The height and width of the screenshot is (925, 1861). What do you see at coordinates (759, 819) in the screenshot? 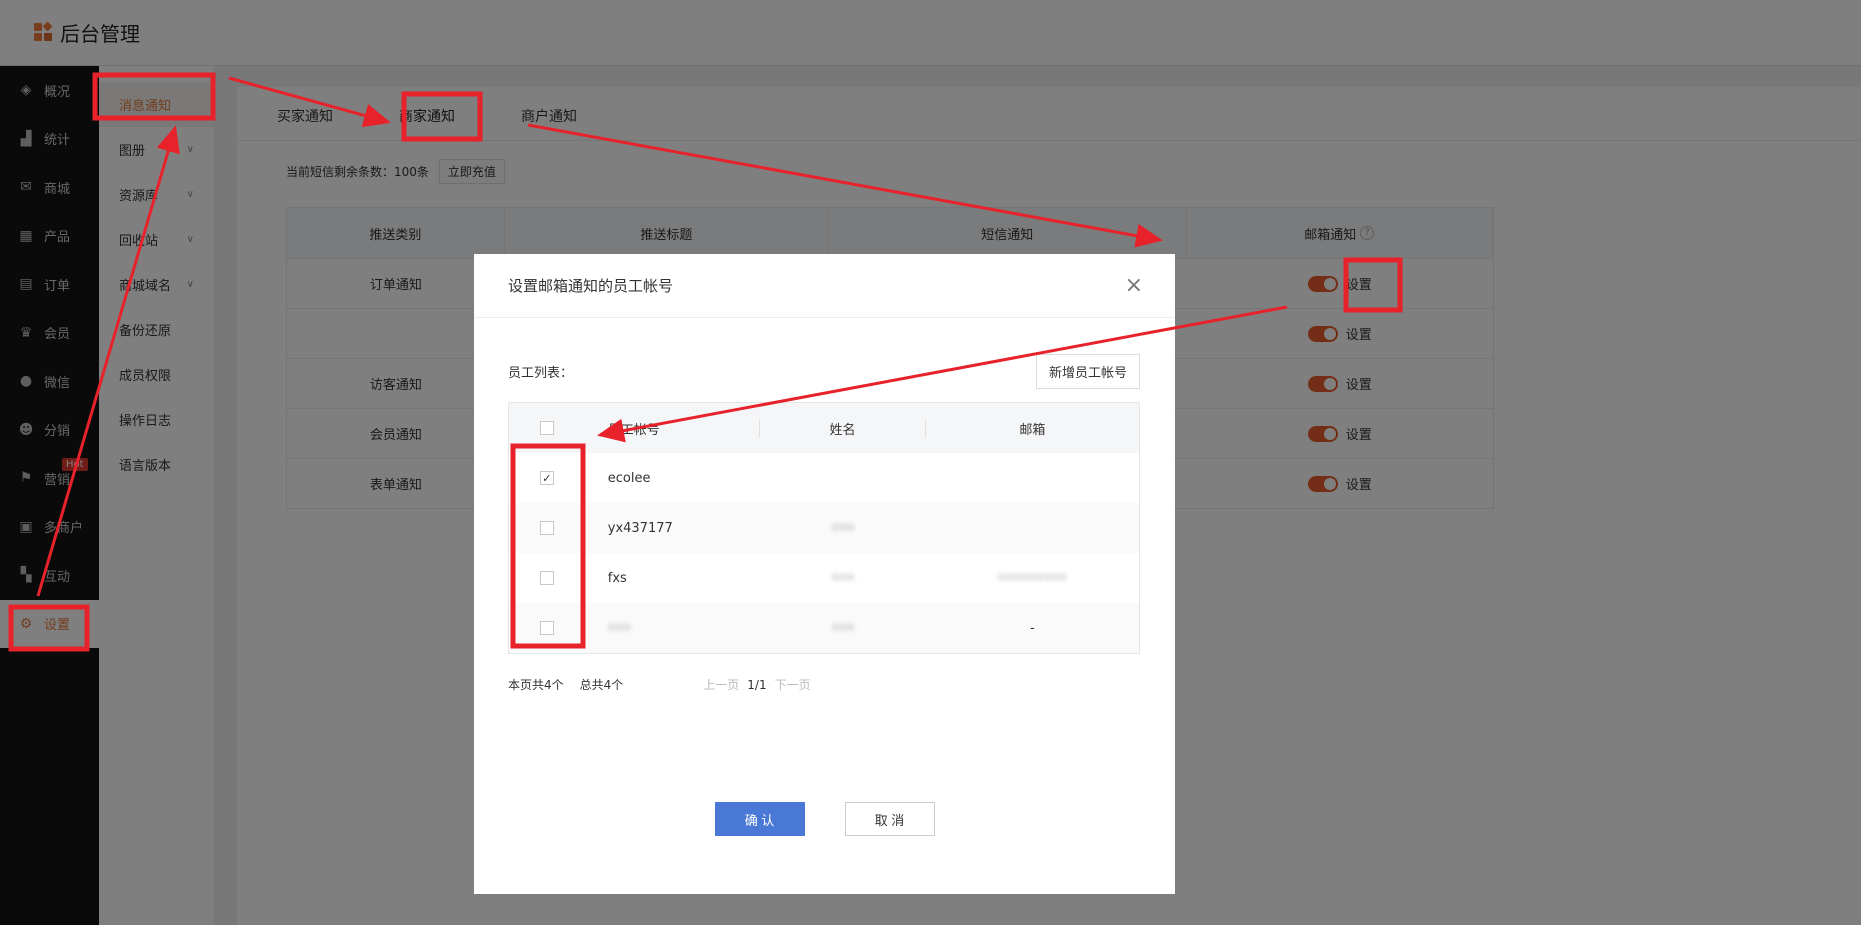
I see `confirm-button: 确 认` at bounding box center [759, 819].